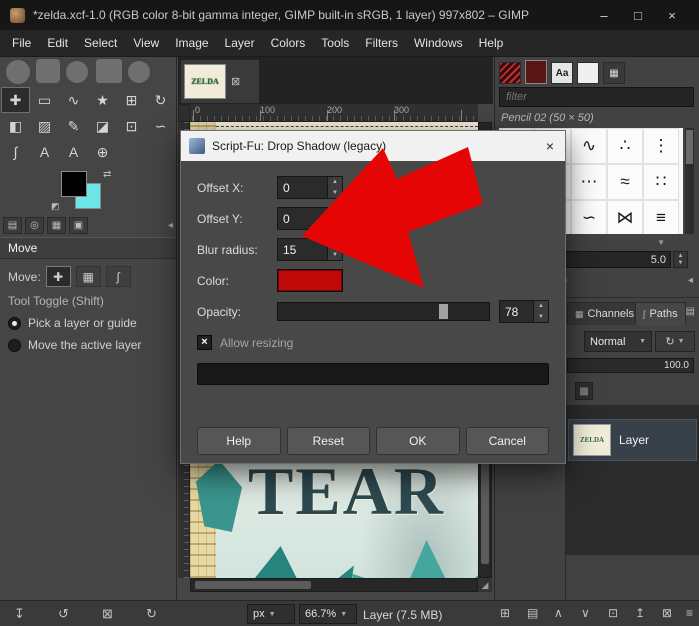 The width and height of the screenshot is (699, 626). What do you see at coordinates (596, 97) in the screenshot?
I see `brush-filter-input` at bounding box center [596, 97].